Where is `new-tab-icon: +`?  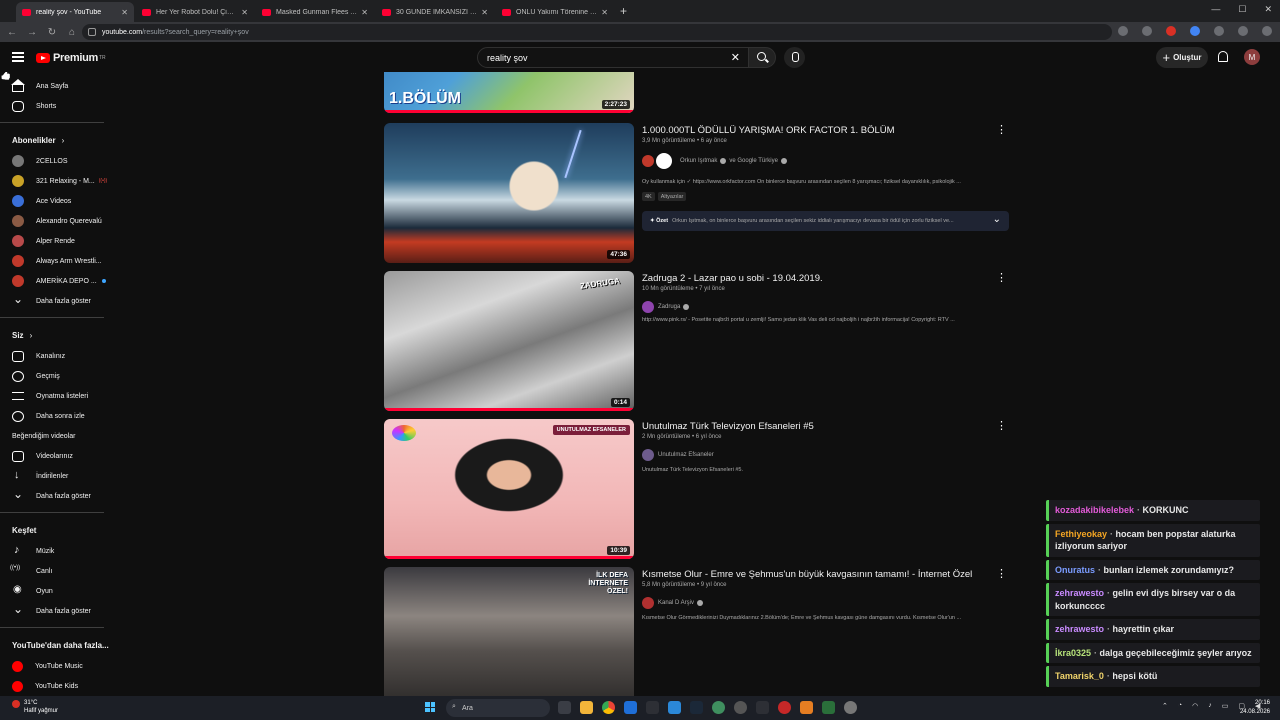 new-tab-icon: + is located at coordinates (623, 11).